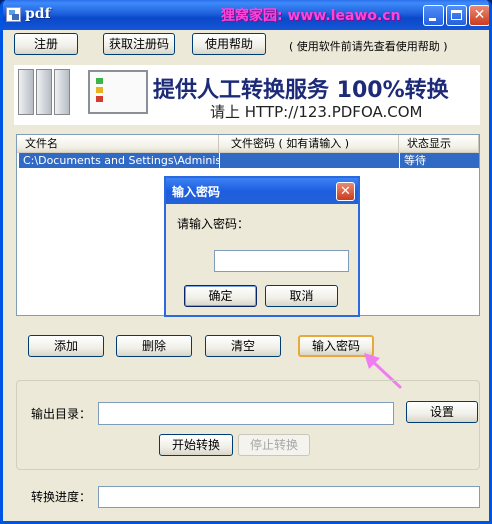 This screenshot has width=492, height=524. What do you see at coordinates (220, 296) in the screenshot?
I see `dialog-ok-button: 确定` at bounding box center [220, 296].